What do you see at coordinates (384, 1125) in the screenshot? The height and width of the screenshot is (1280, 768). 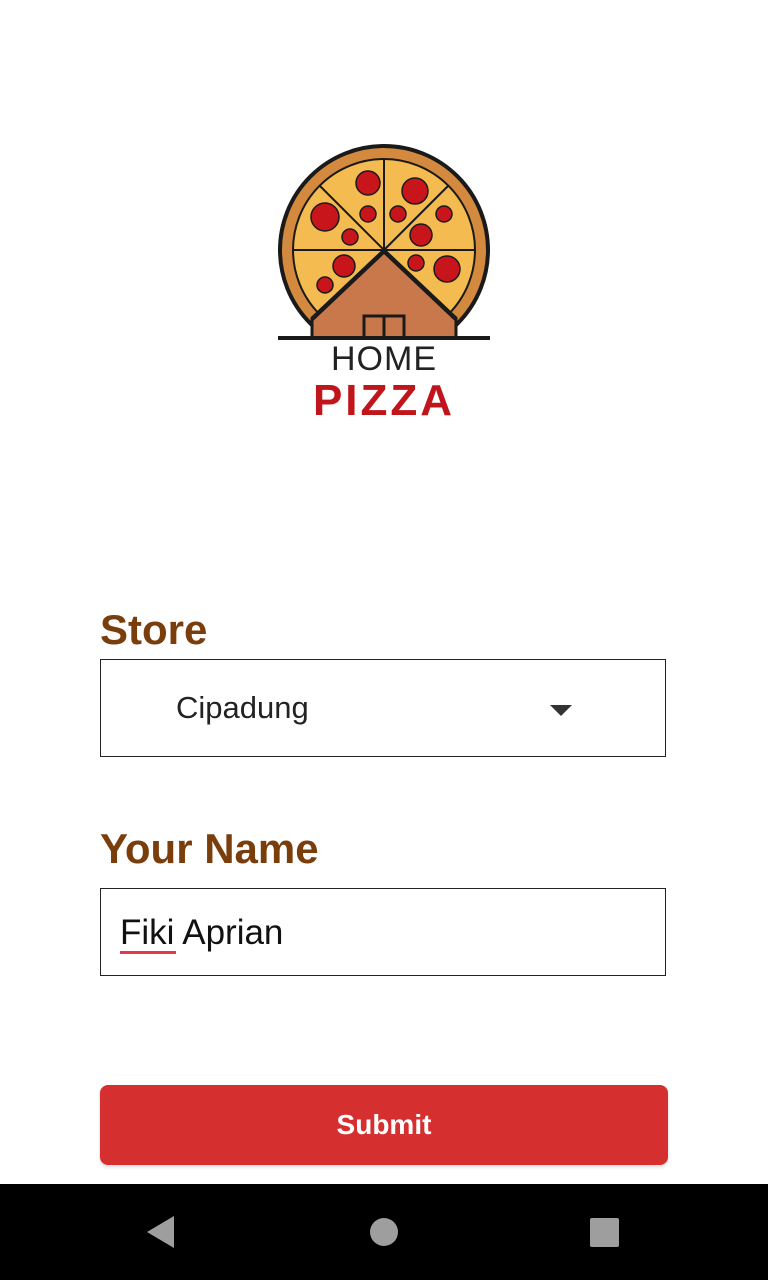 I see `submit-button: Submit` at bounding box center [384, 1125].